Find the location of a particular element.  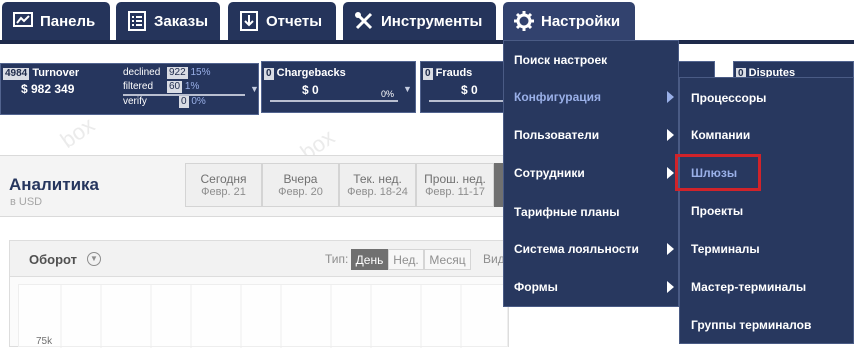

chart-icon is located at coordinates (23, 21).